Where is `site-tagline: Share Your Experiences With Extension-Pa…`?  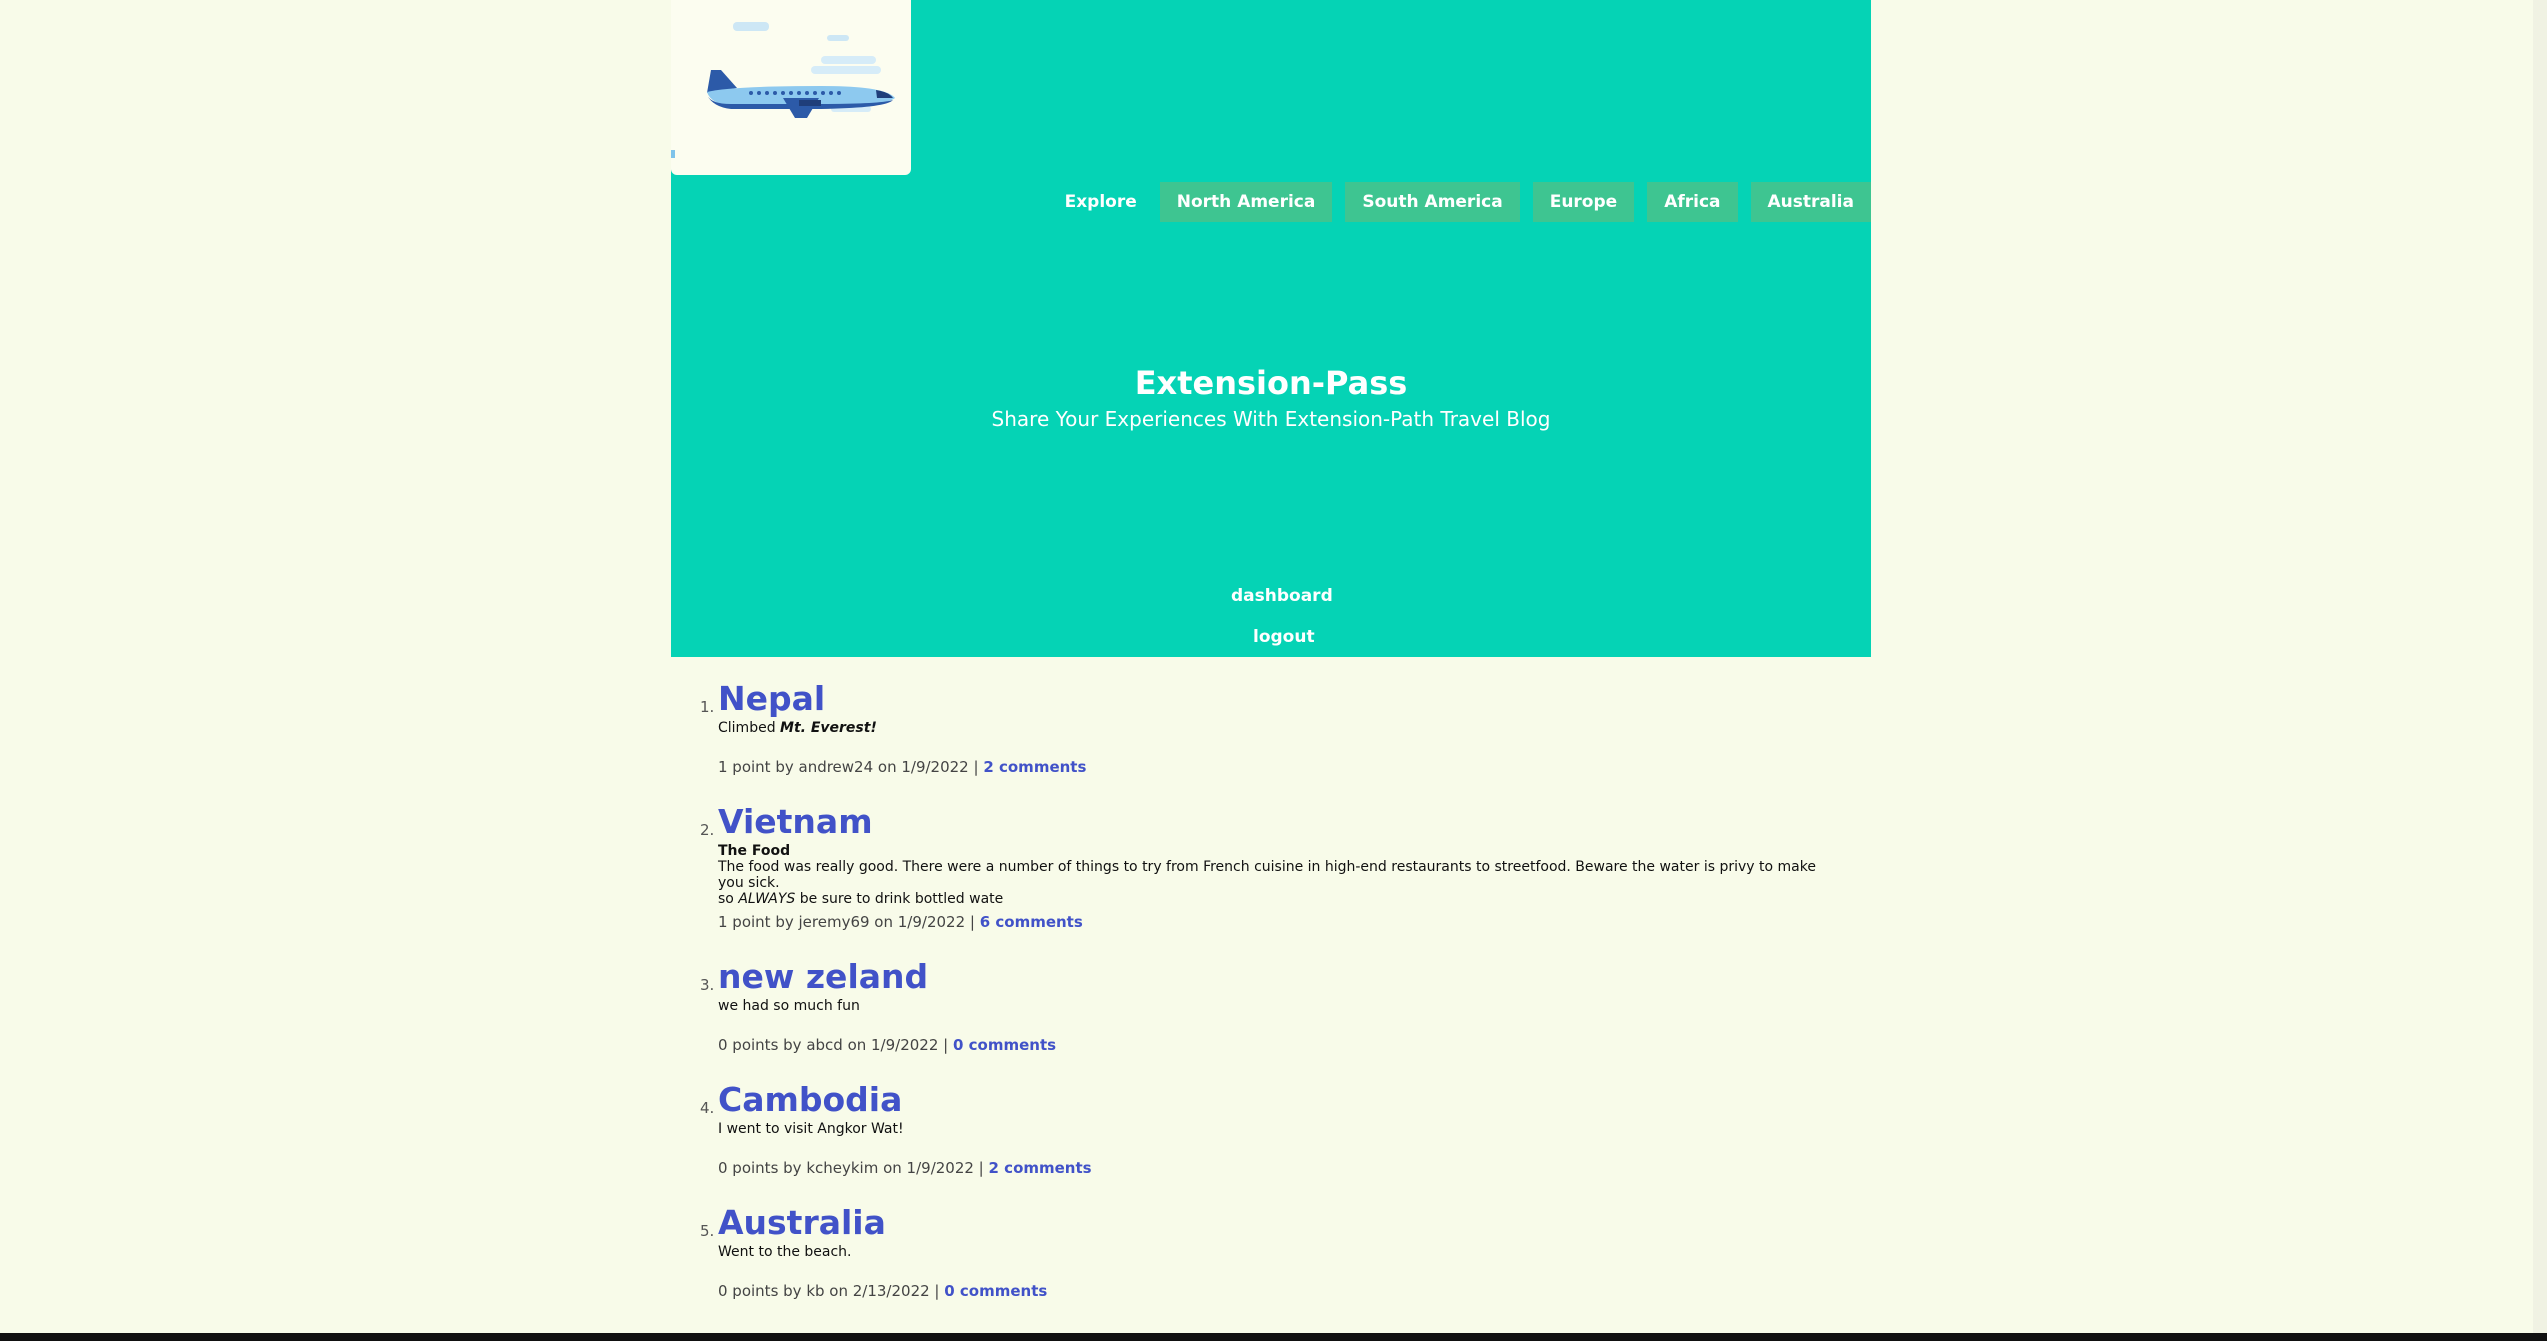
site-tagline: Share Your Experiences With Extension-Pa… is located at coordinates (1271, 419).